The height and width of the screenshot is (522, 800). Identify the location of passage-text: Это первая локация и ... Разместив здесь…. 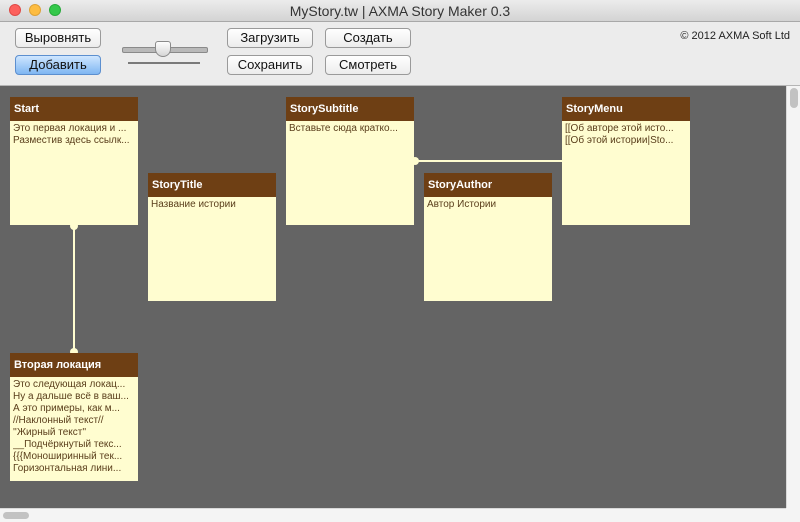
(74, 135).